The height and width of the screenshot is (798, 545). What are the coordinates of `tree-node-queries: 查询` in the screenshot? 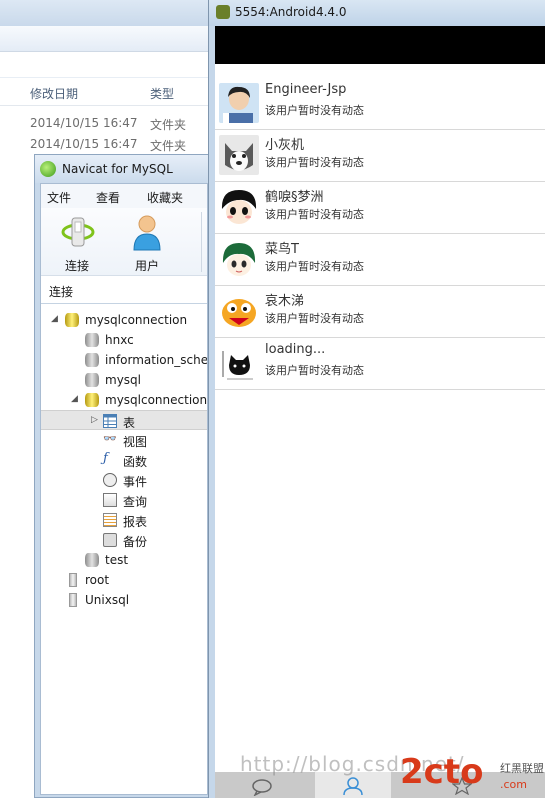 It's located at (124, 500).